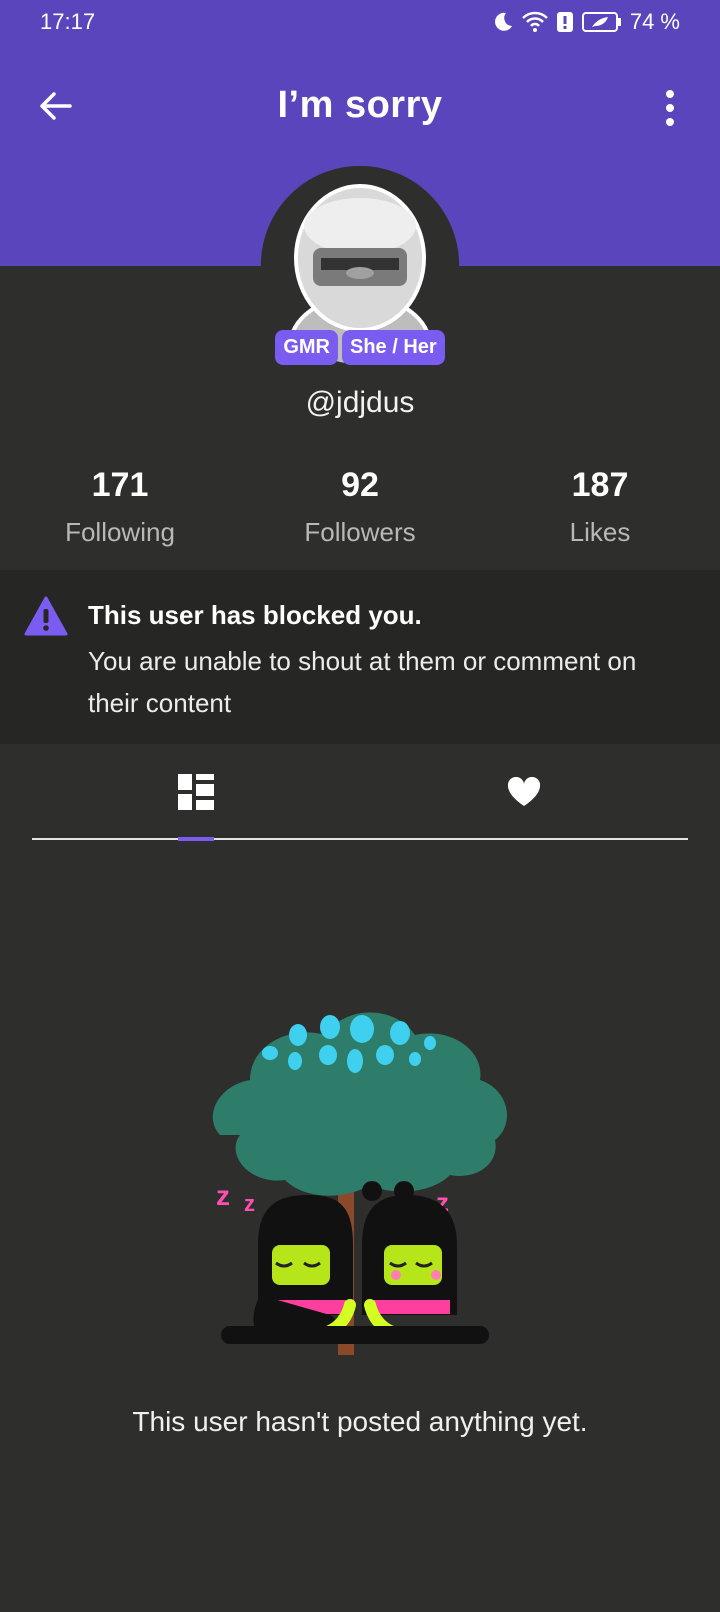 This screenshot has width=720, height=1612. What do you see at coordinates (670, 108) in the screenshot?
I see `more-vert-icon` at bounding box center [670, 108].